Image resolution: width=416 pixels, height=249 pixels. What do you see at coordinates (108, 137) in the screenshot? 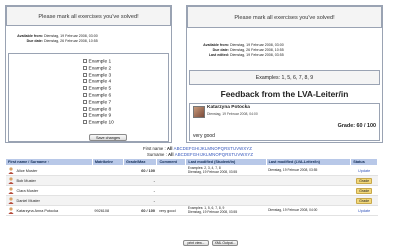
I see `save-changes-button: Save changes` at bounding box center [108, 137].